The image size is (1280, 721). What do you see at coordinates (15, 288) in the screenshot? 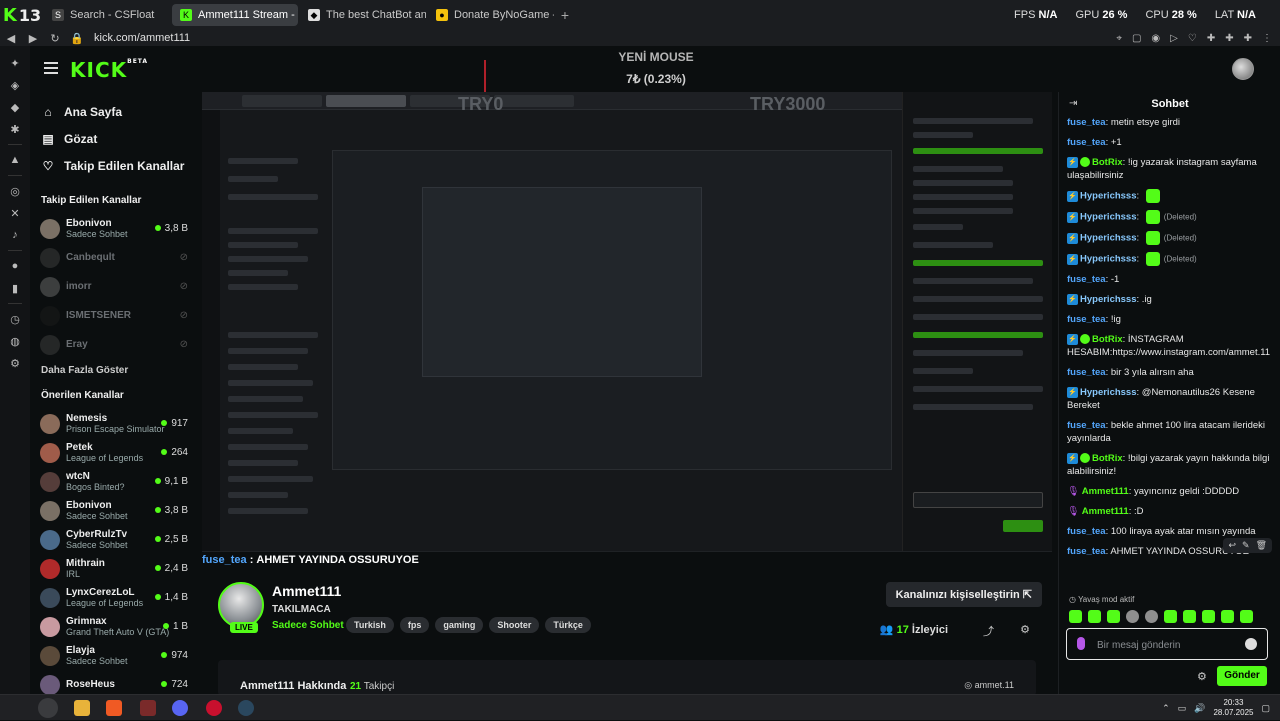
I see `bottle-icon: ▮` at bounding box center [15, 288].